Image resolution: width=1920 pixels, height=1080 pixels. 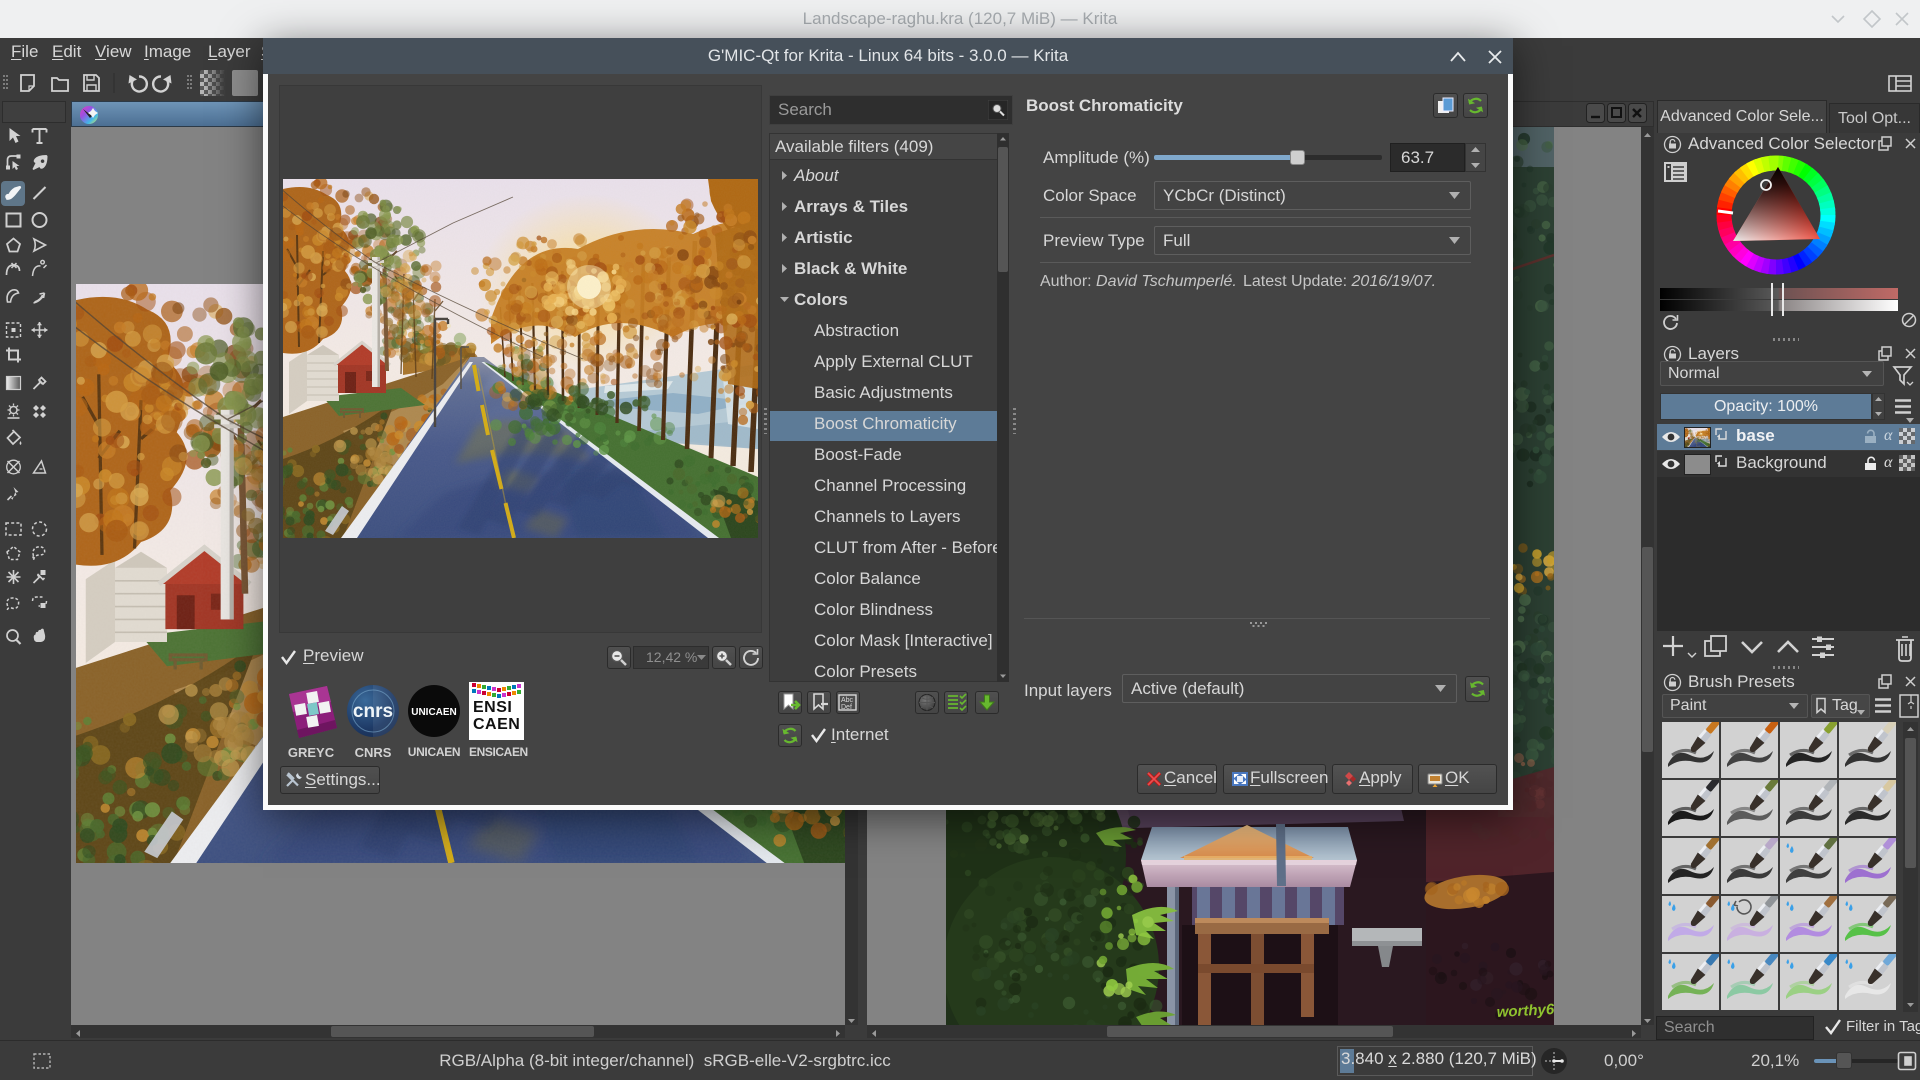 What do you see at coordinates (492, 707) in the screenshot?
I see `svg-text: ENSI` at bounding box center [492, 707].